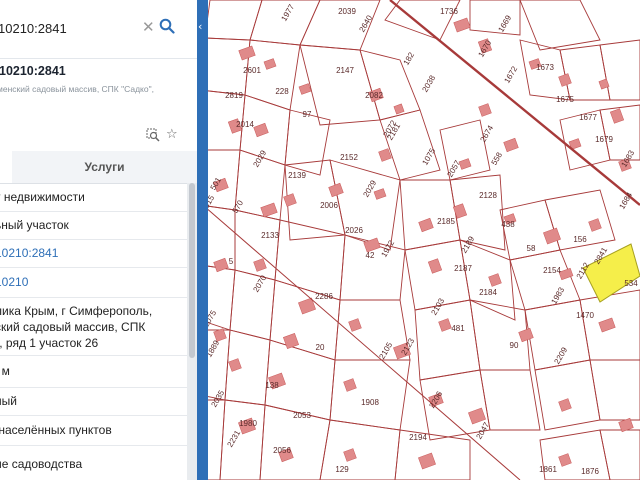 The height and width of the screenshot is (480, 640). Describe the element at coordinates (282, 91) in the screenshot. I see `parcel-number-label: 228` at that location.